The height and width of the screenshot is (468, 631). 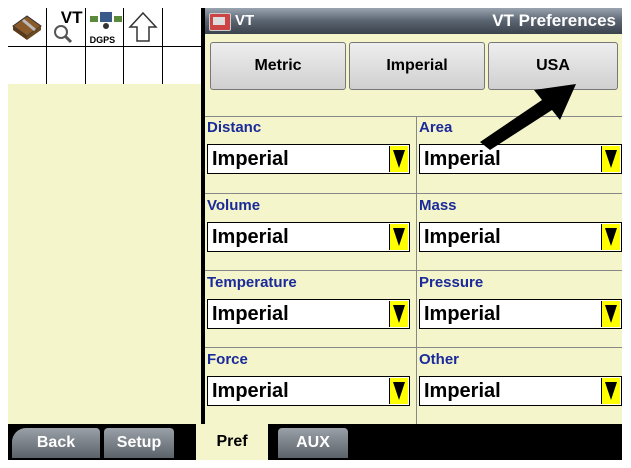 I want to click on volume-label: Volume, so click(x=234, y=205).